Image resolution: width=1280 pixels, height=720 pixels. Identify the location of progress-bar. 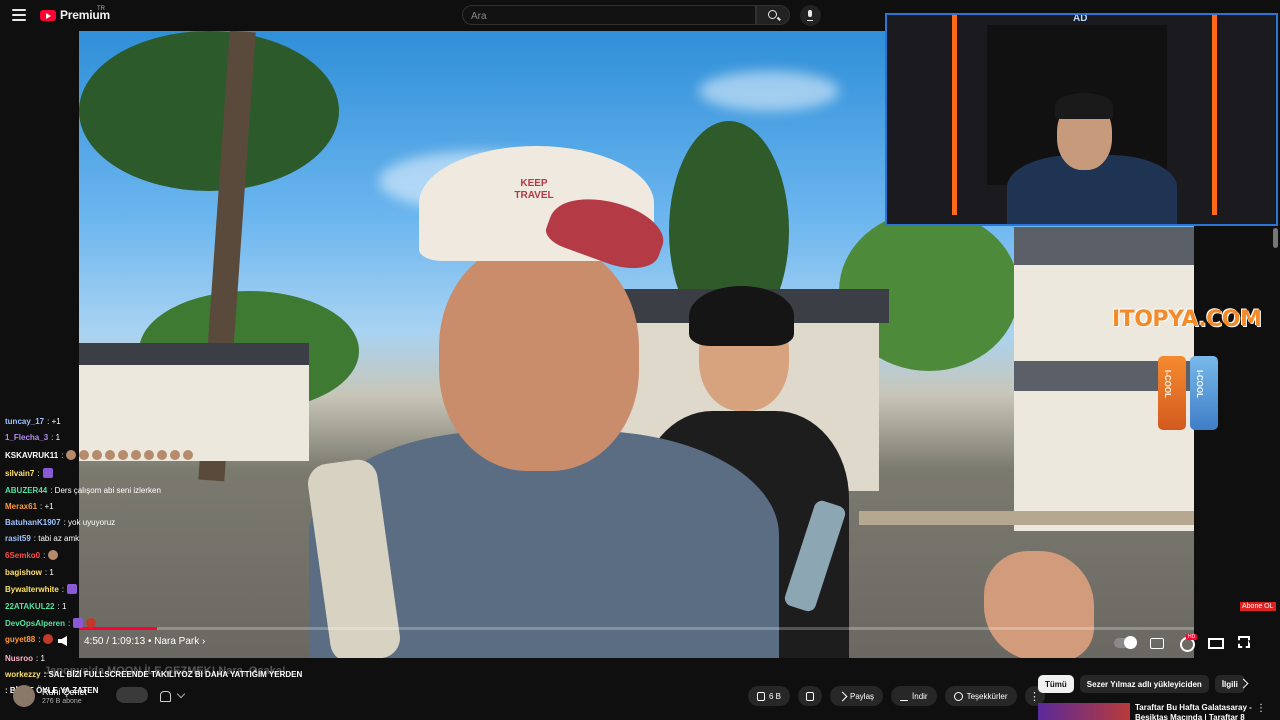
(636, 628).